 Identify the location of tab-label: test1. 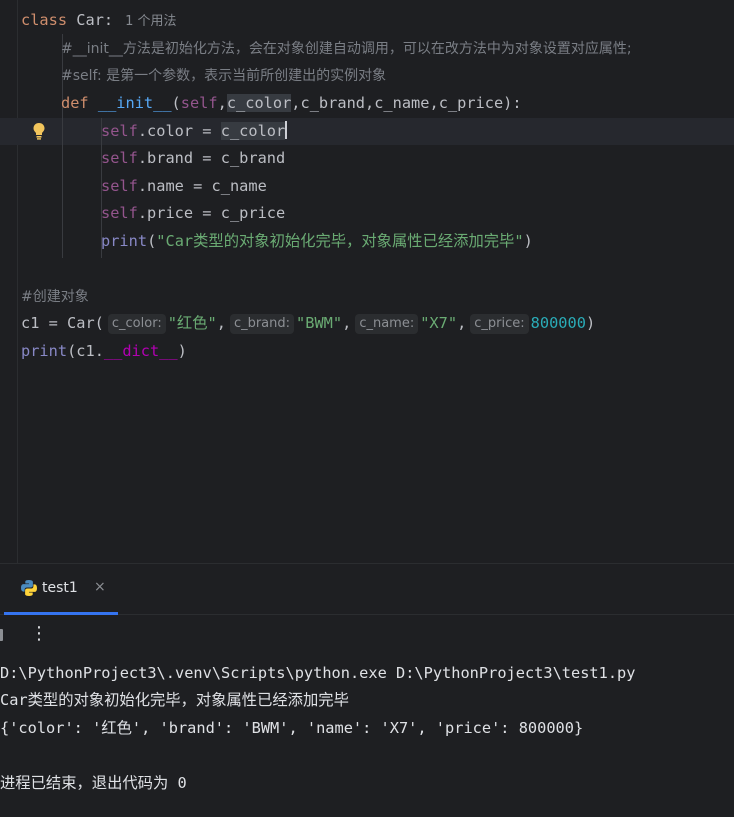
(60, 588).